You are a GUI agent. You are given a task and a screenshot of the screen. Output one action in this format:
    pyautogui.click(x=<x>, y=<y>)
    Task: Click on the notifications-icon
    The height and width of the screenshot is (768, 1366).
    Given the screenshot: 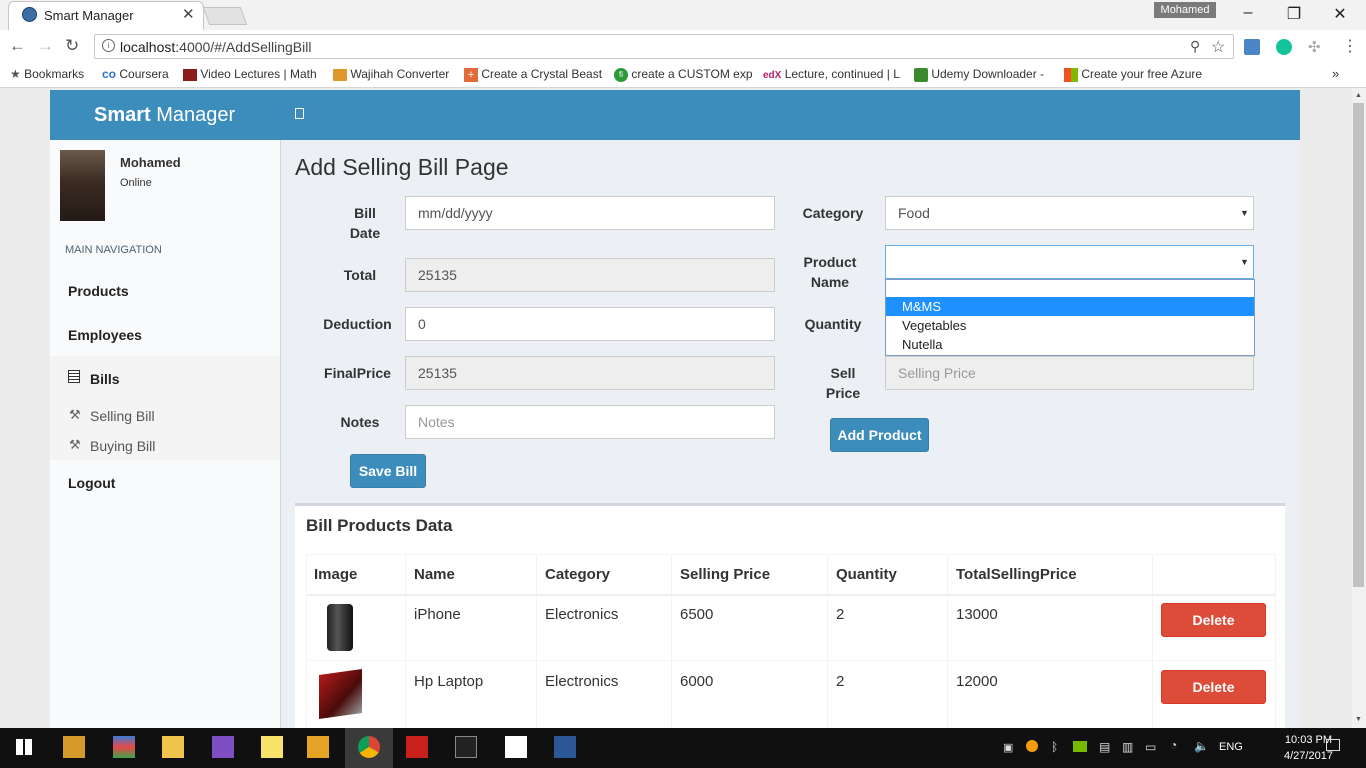 What is the action you would take?
    pyautogui.click(x=1333, y=745)
    